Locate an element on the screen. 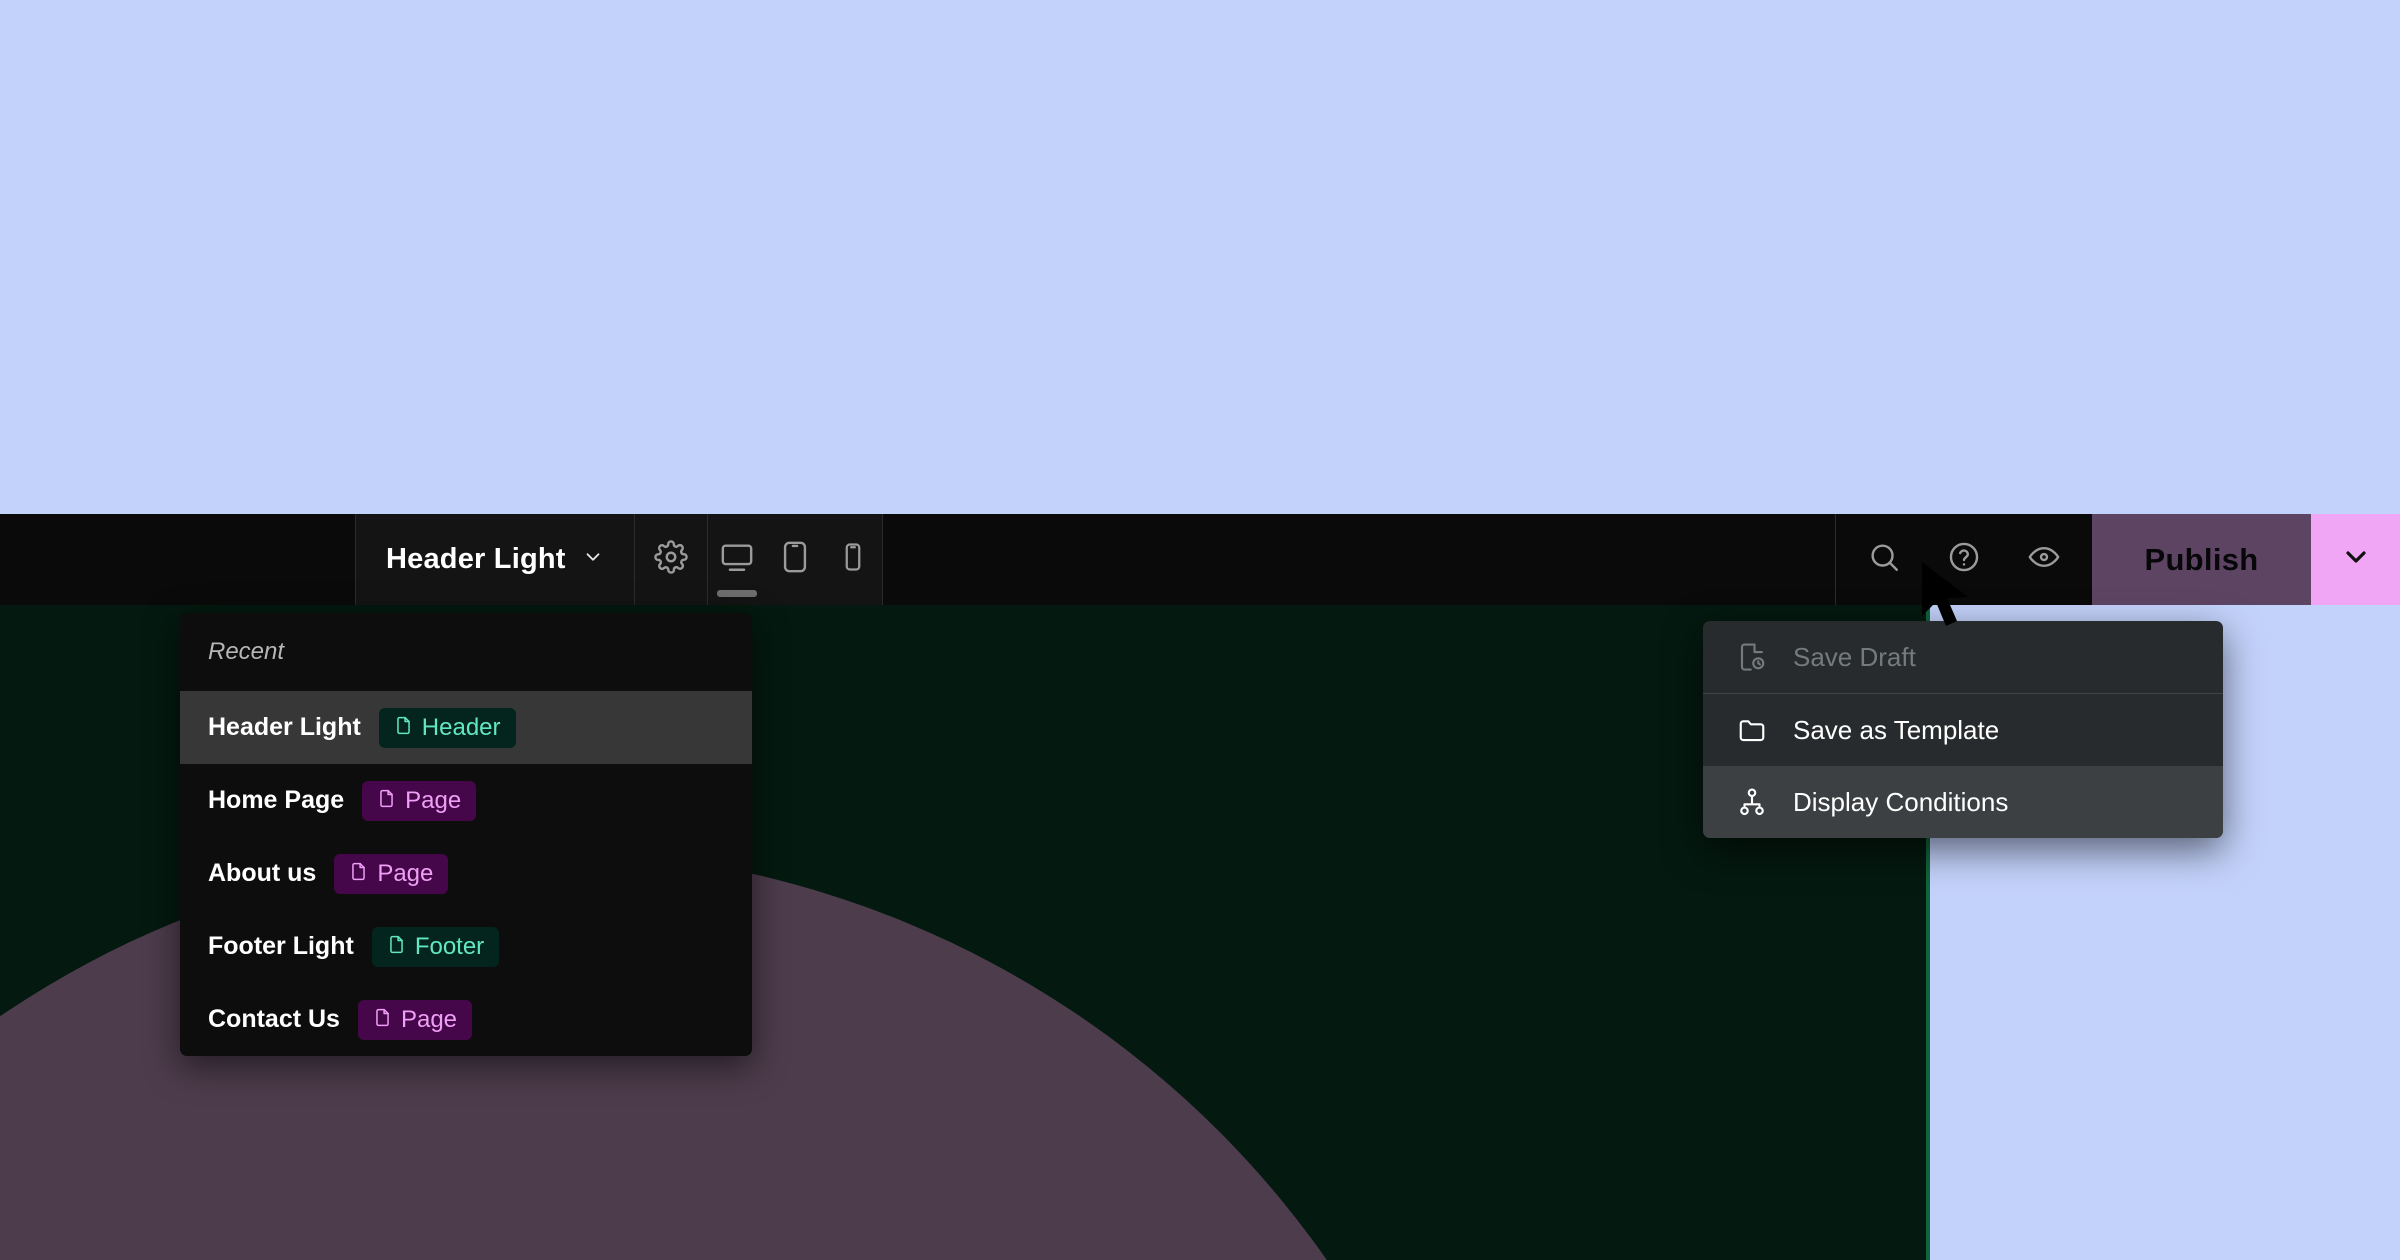  mobile-icon is located at coordinates (853, 559).